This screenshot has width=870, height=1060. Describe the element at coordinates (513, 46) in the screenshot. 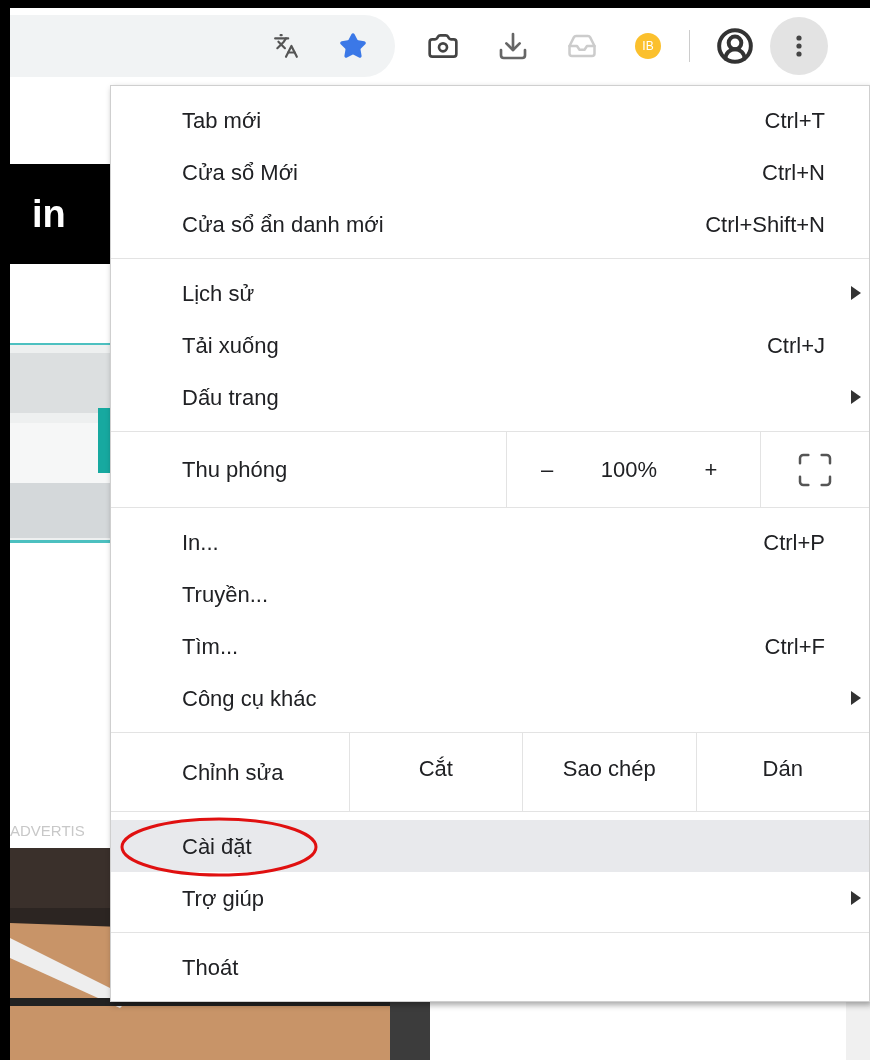

I see `download-icon` at that location.